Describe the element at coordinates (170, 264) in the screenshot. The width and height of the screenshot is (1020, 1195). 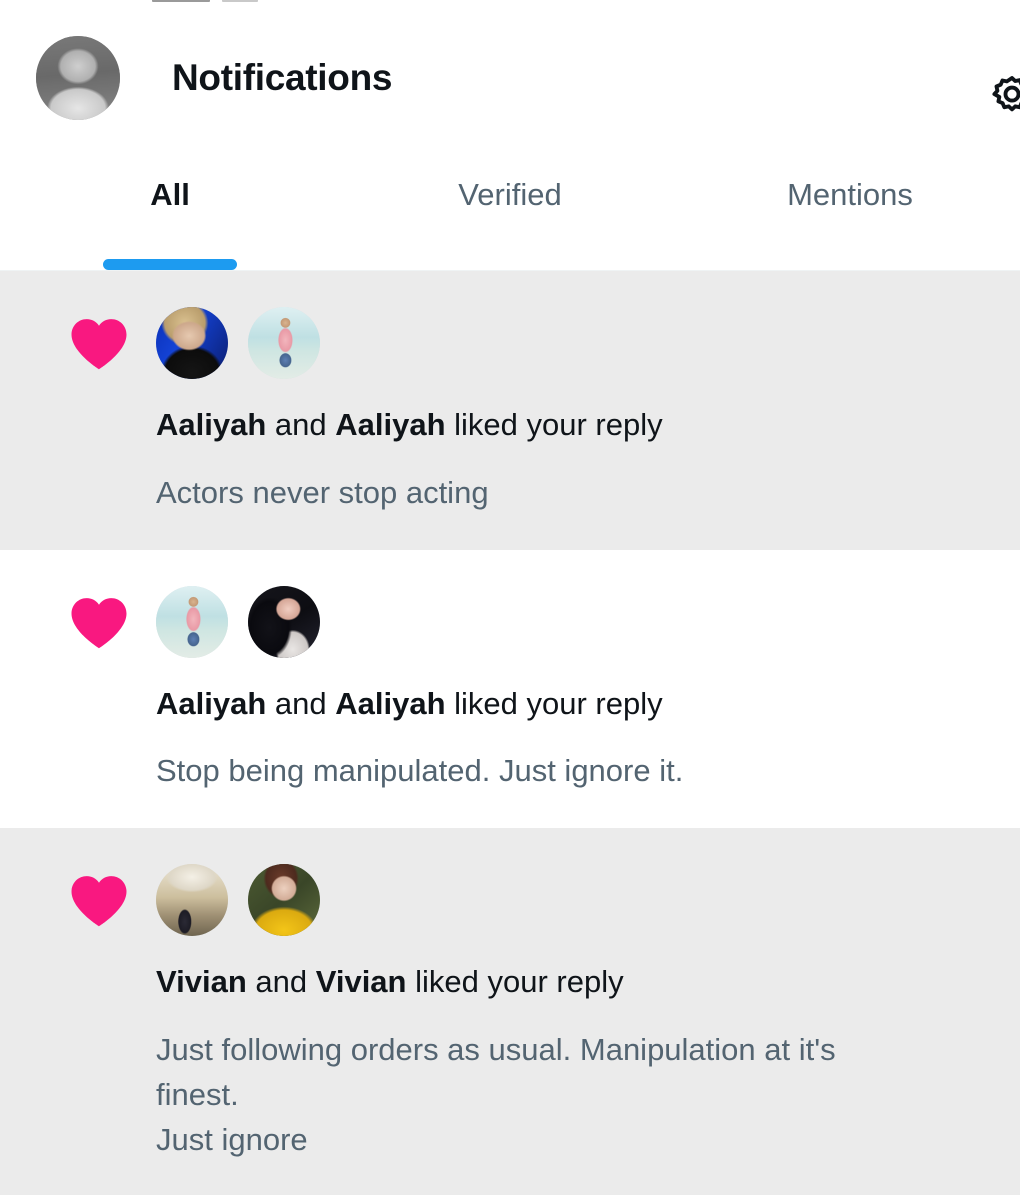
I see `tab-active-indicator` at that location.